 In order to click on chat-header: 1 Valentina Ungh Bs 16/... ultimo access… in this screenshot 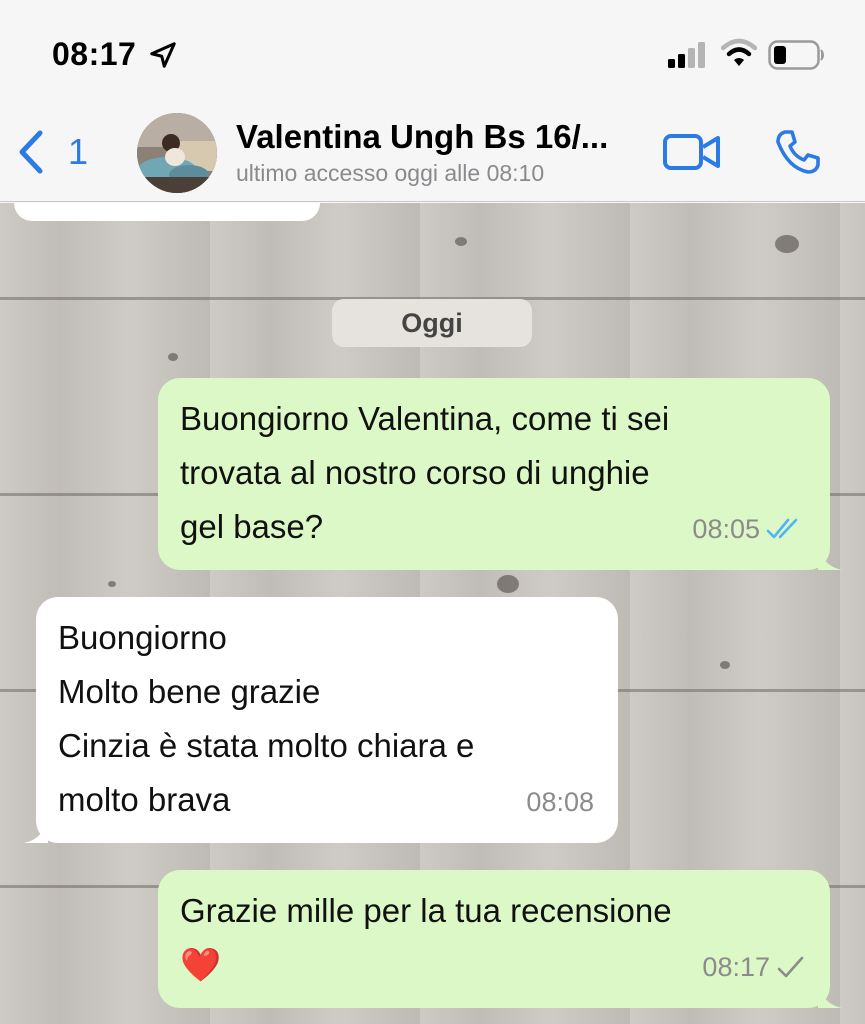, I will do `click(432, 151)`.